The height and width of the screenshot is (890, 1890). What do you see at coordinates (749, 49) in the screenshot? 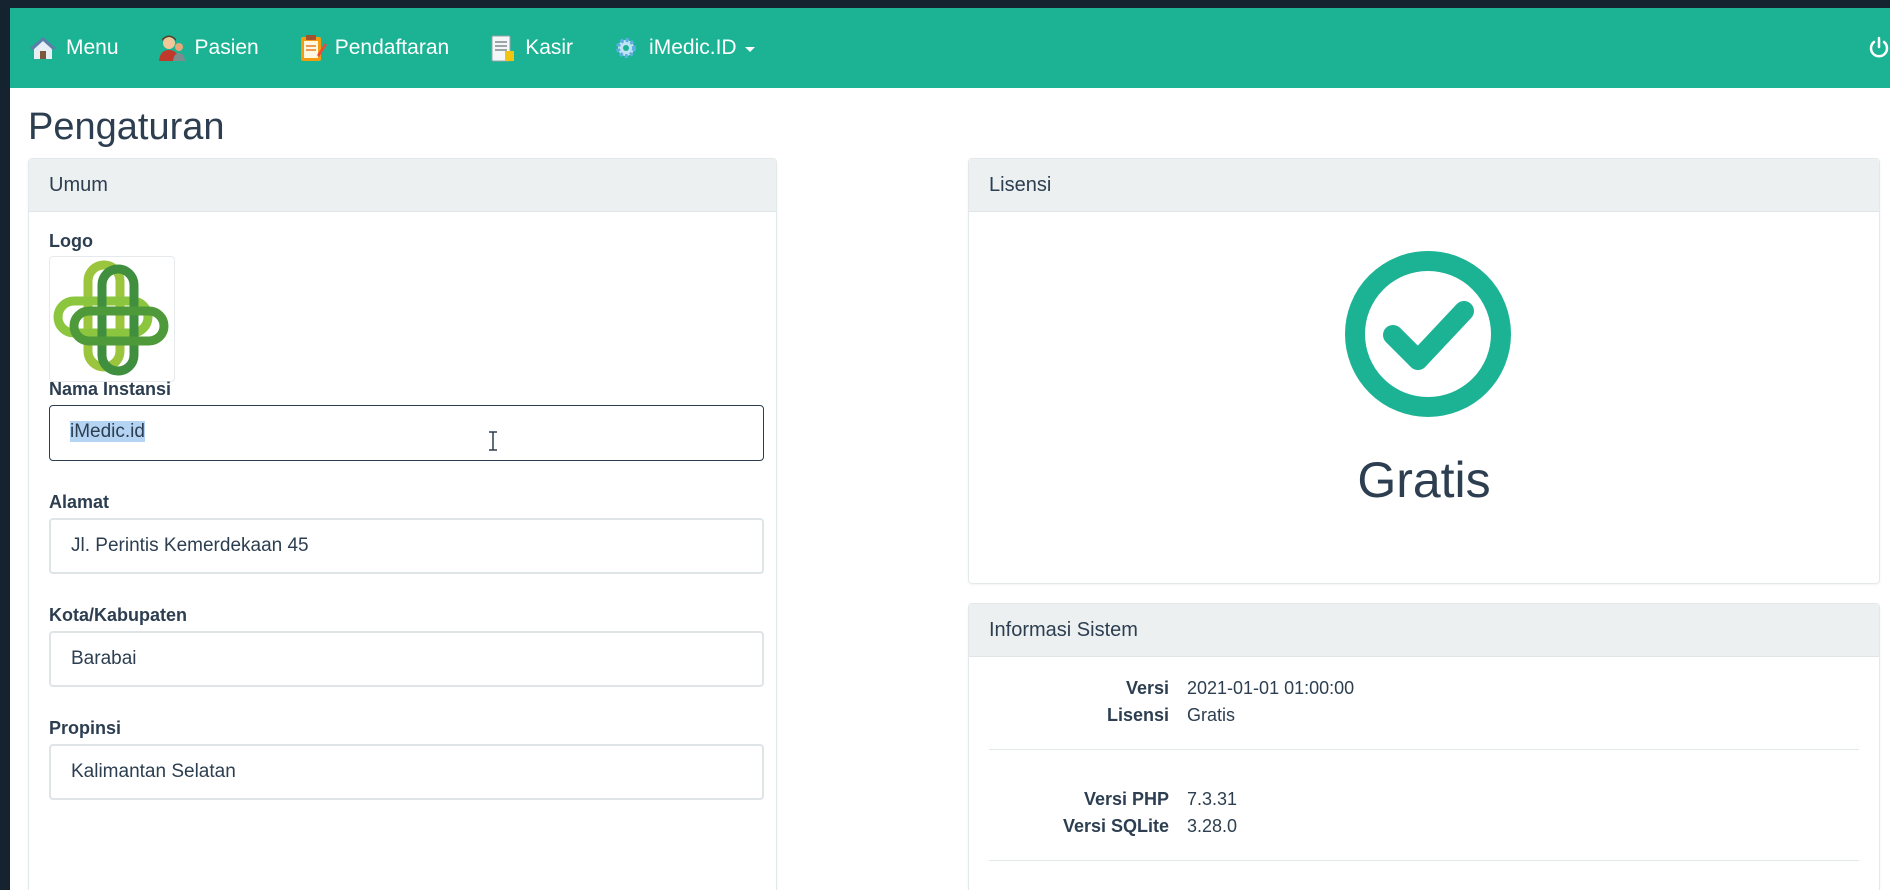
I see `chevron-down-icon` at bounding box center [749, 49].